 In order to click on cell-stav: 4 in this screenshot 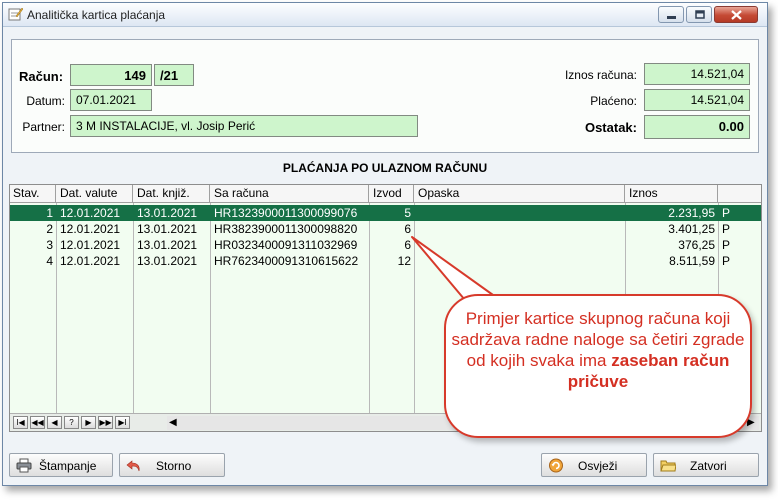, I will do `click(49, 261)`.